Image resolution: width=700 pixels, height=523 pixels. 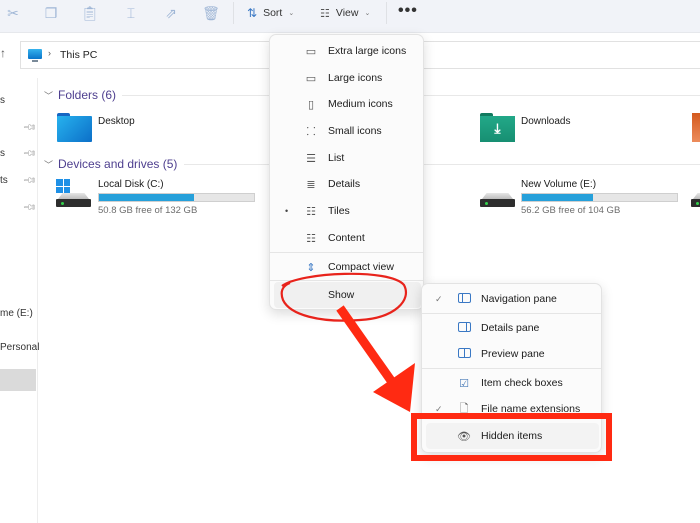 I want to click on details-pane-icon, so click(x=464, y=328).